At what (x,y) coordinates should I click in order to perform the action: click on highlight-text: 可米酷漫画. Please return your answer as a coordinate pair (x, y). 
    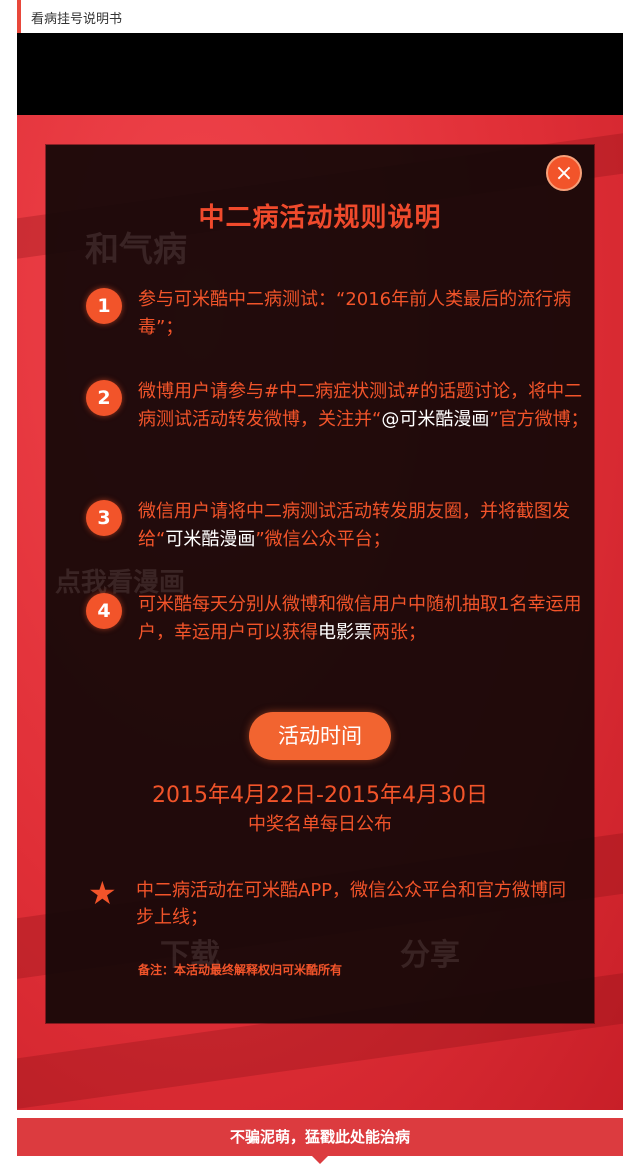
    Looking at the image, I should click on (210, 539).